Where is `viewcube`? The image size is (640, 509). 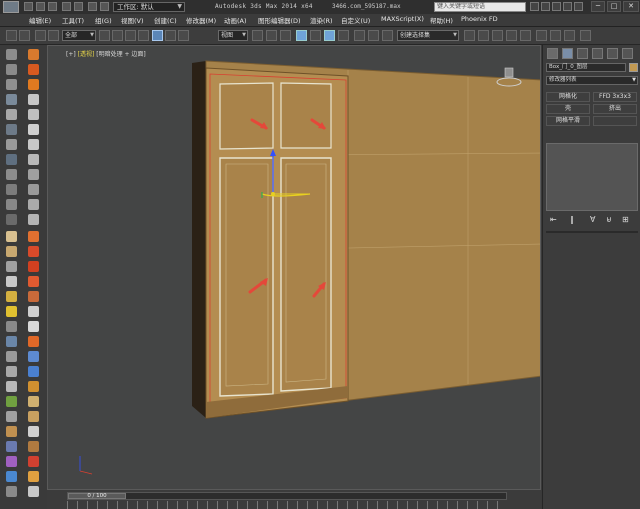
viewcube is located at coordinates (509, 78).